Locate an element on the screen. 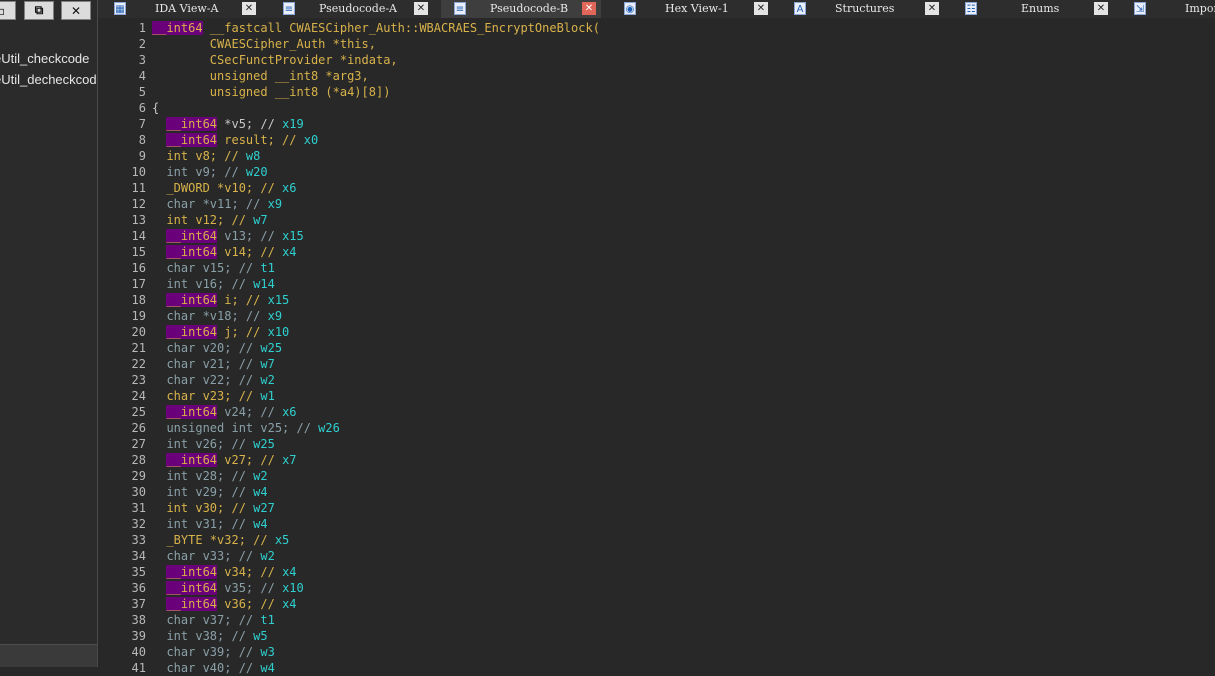  code-text: char *v18; // x9 is located at coordinates (217, 316).